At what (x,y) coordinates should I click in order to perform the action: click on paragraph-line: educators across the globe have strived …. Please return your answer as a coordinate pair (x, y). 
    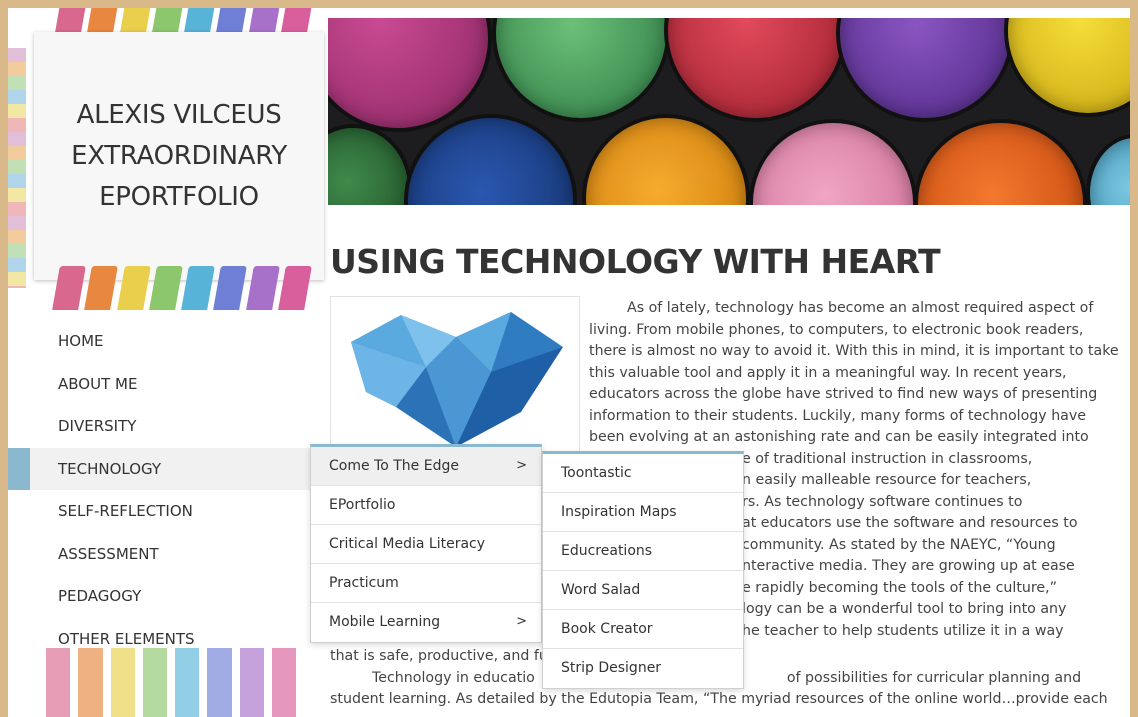
    Looking at the image, I should click on (843, 394).